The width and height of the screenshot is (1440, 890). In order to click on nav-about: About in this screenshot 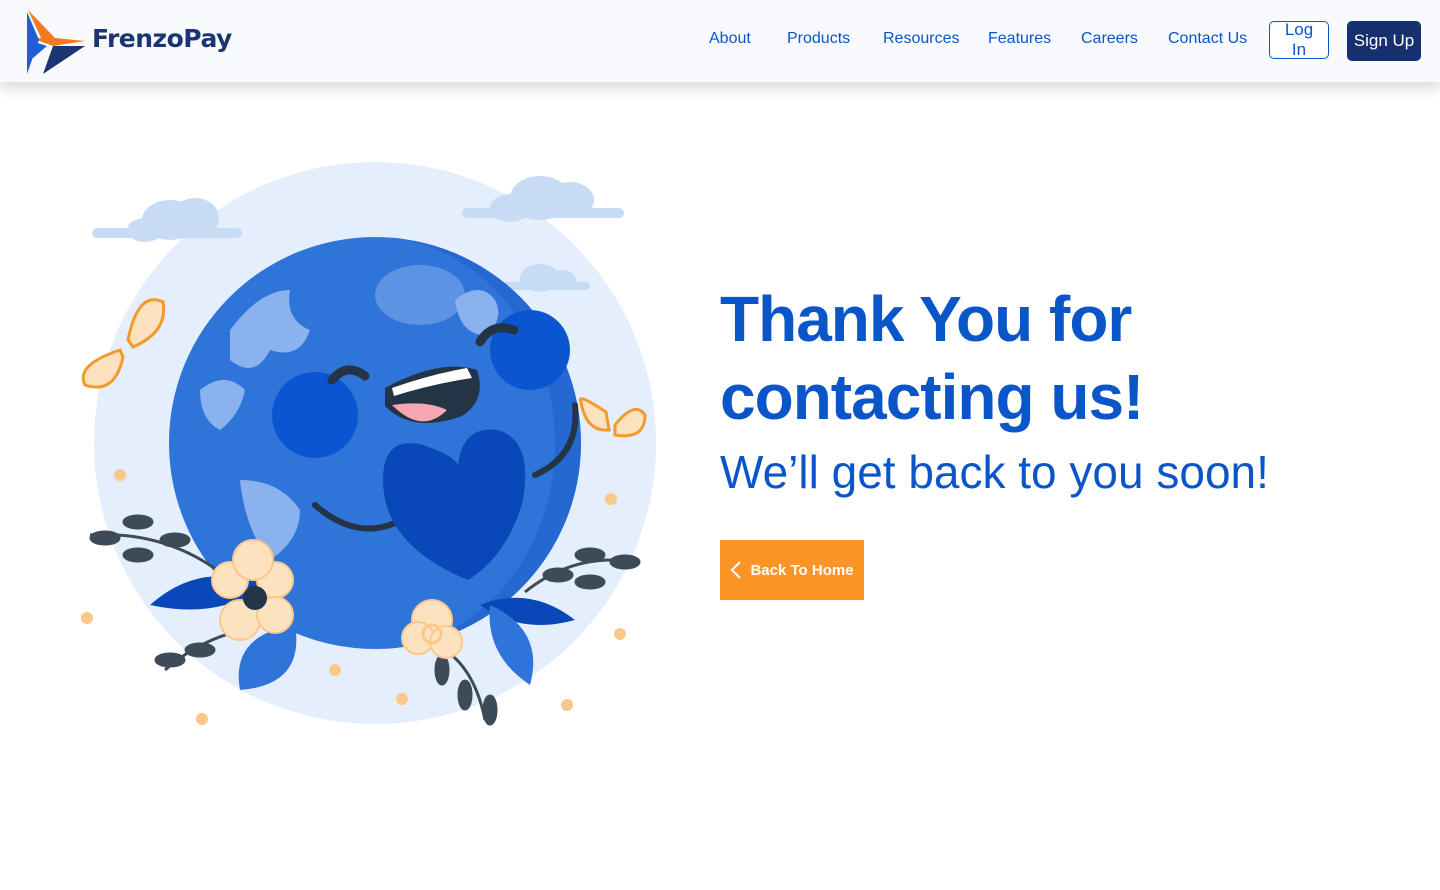, I will do `click(730, 39)`.